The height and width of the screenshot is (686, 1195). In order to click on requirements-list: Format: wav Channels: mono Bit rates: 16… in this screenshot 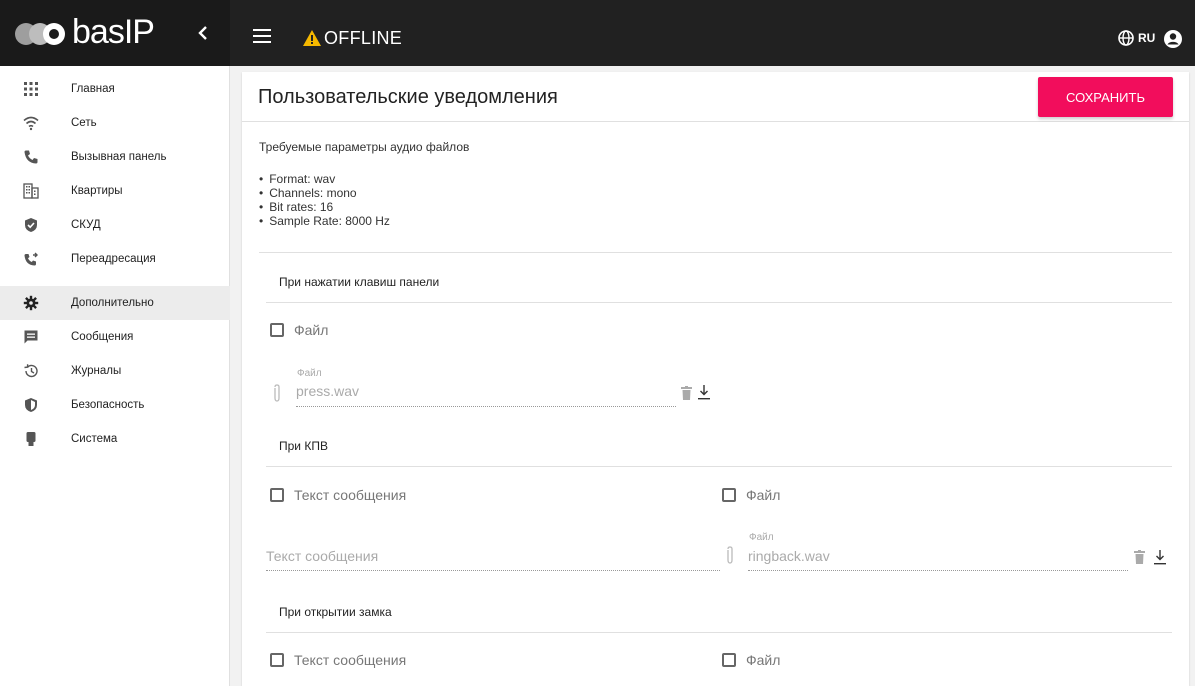, I will do `click(324, 200)`.